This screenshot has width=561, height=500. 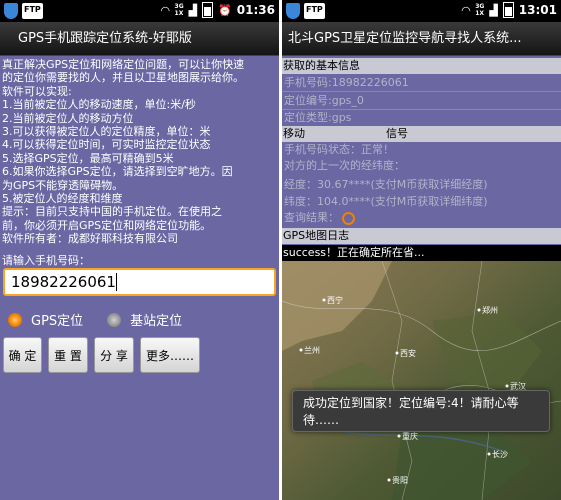 What do you see at coordinates (95, 319) in the screenshot?
I see `location-mode-group: GPS定位 基站定位` at bounding box center [95, 319].